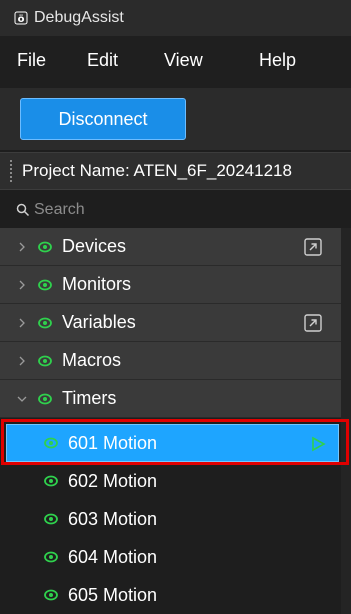 This screenshot has width=351, height=614. I want to click on search-box: Search, so click(175, 210).